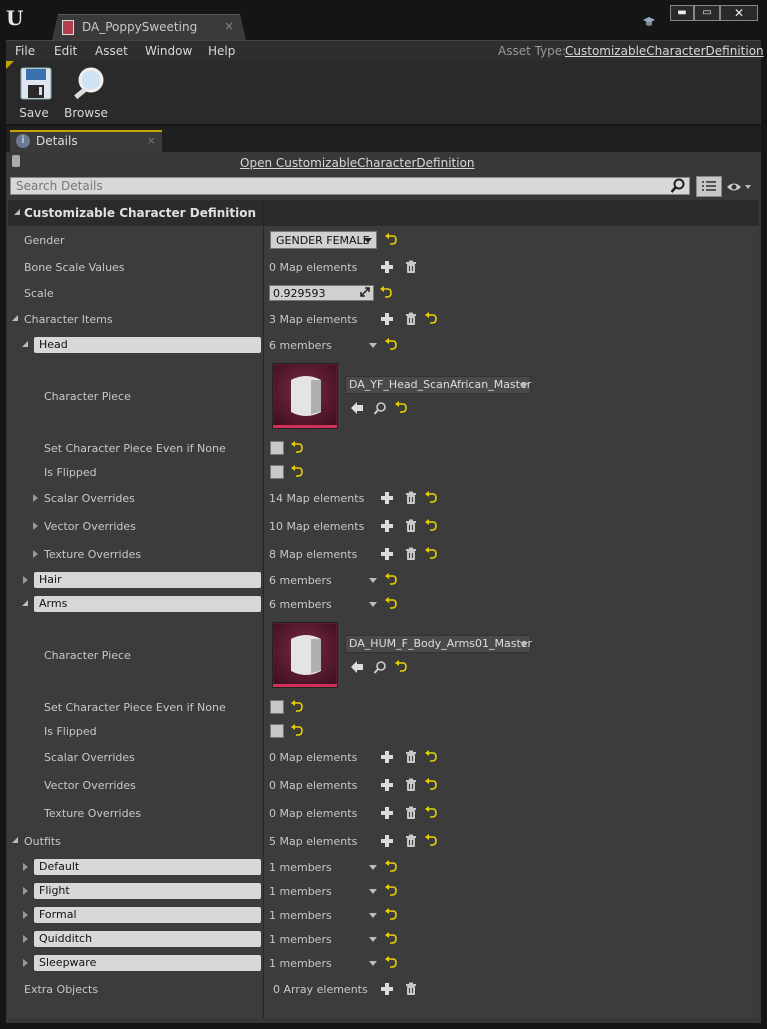 This screenshot has height=1029, width=767. What do you see at coordinates (16, 161) in the screenshot?
I see `lock-icon` at bounding box center [16, 161].